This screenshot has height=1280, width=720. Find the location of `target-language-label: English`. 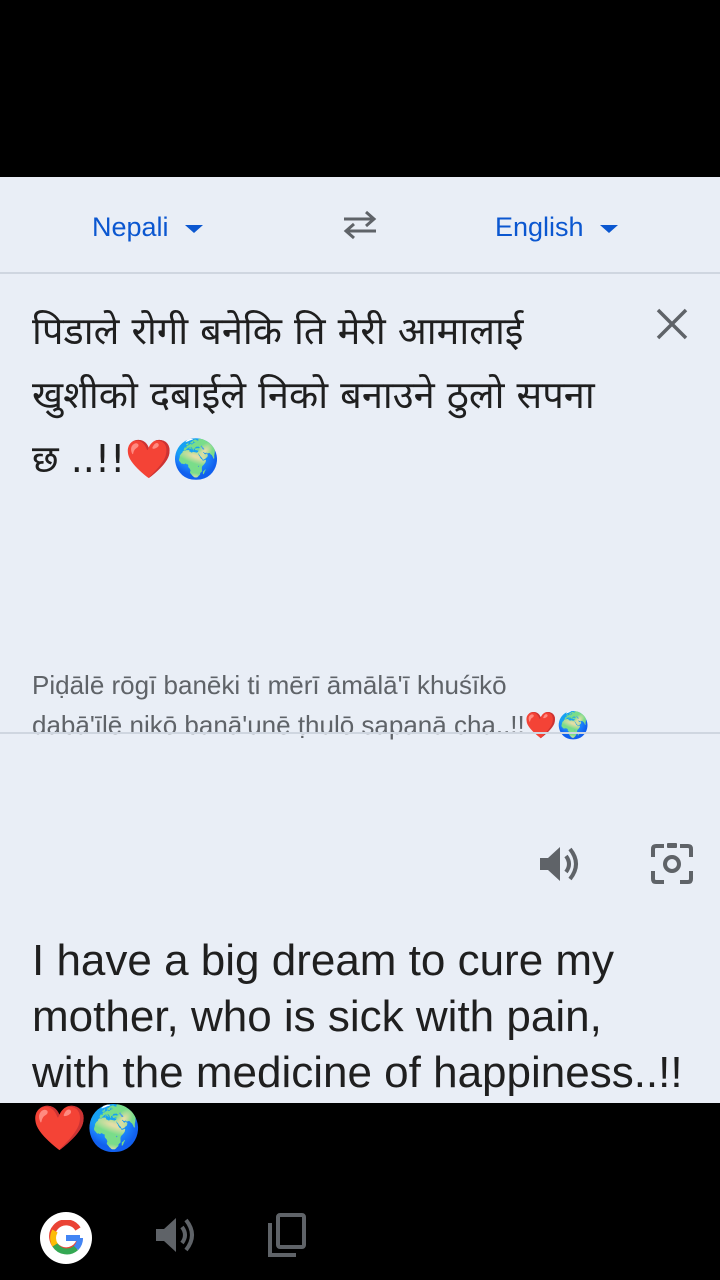

target-language-label: English is located at coordinates (539, 226).